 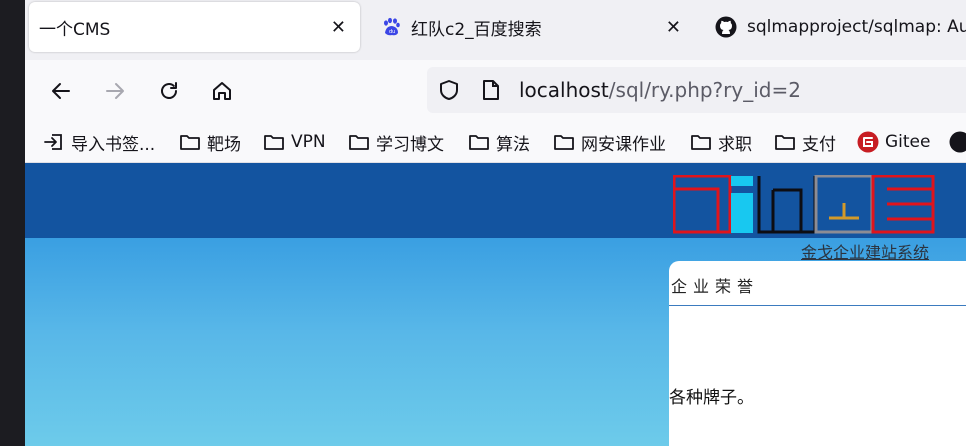 I want to click on bookmark-label: 靶场, so click(x=224, y=144).